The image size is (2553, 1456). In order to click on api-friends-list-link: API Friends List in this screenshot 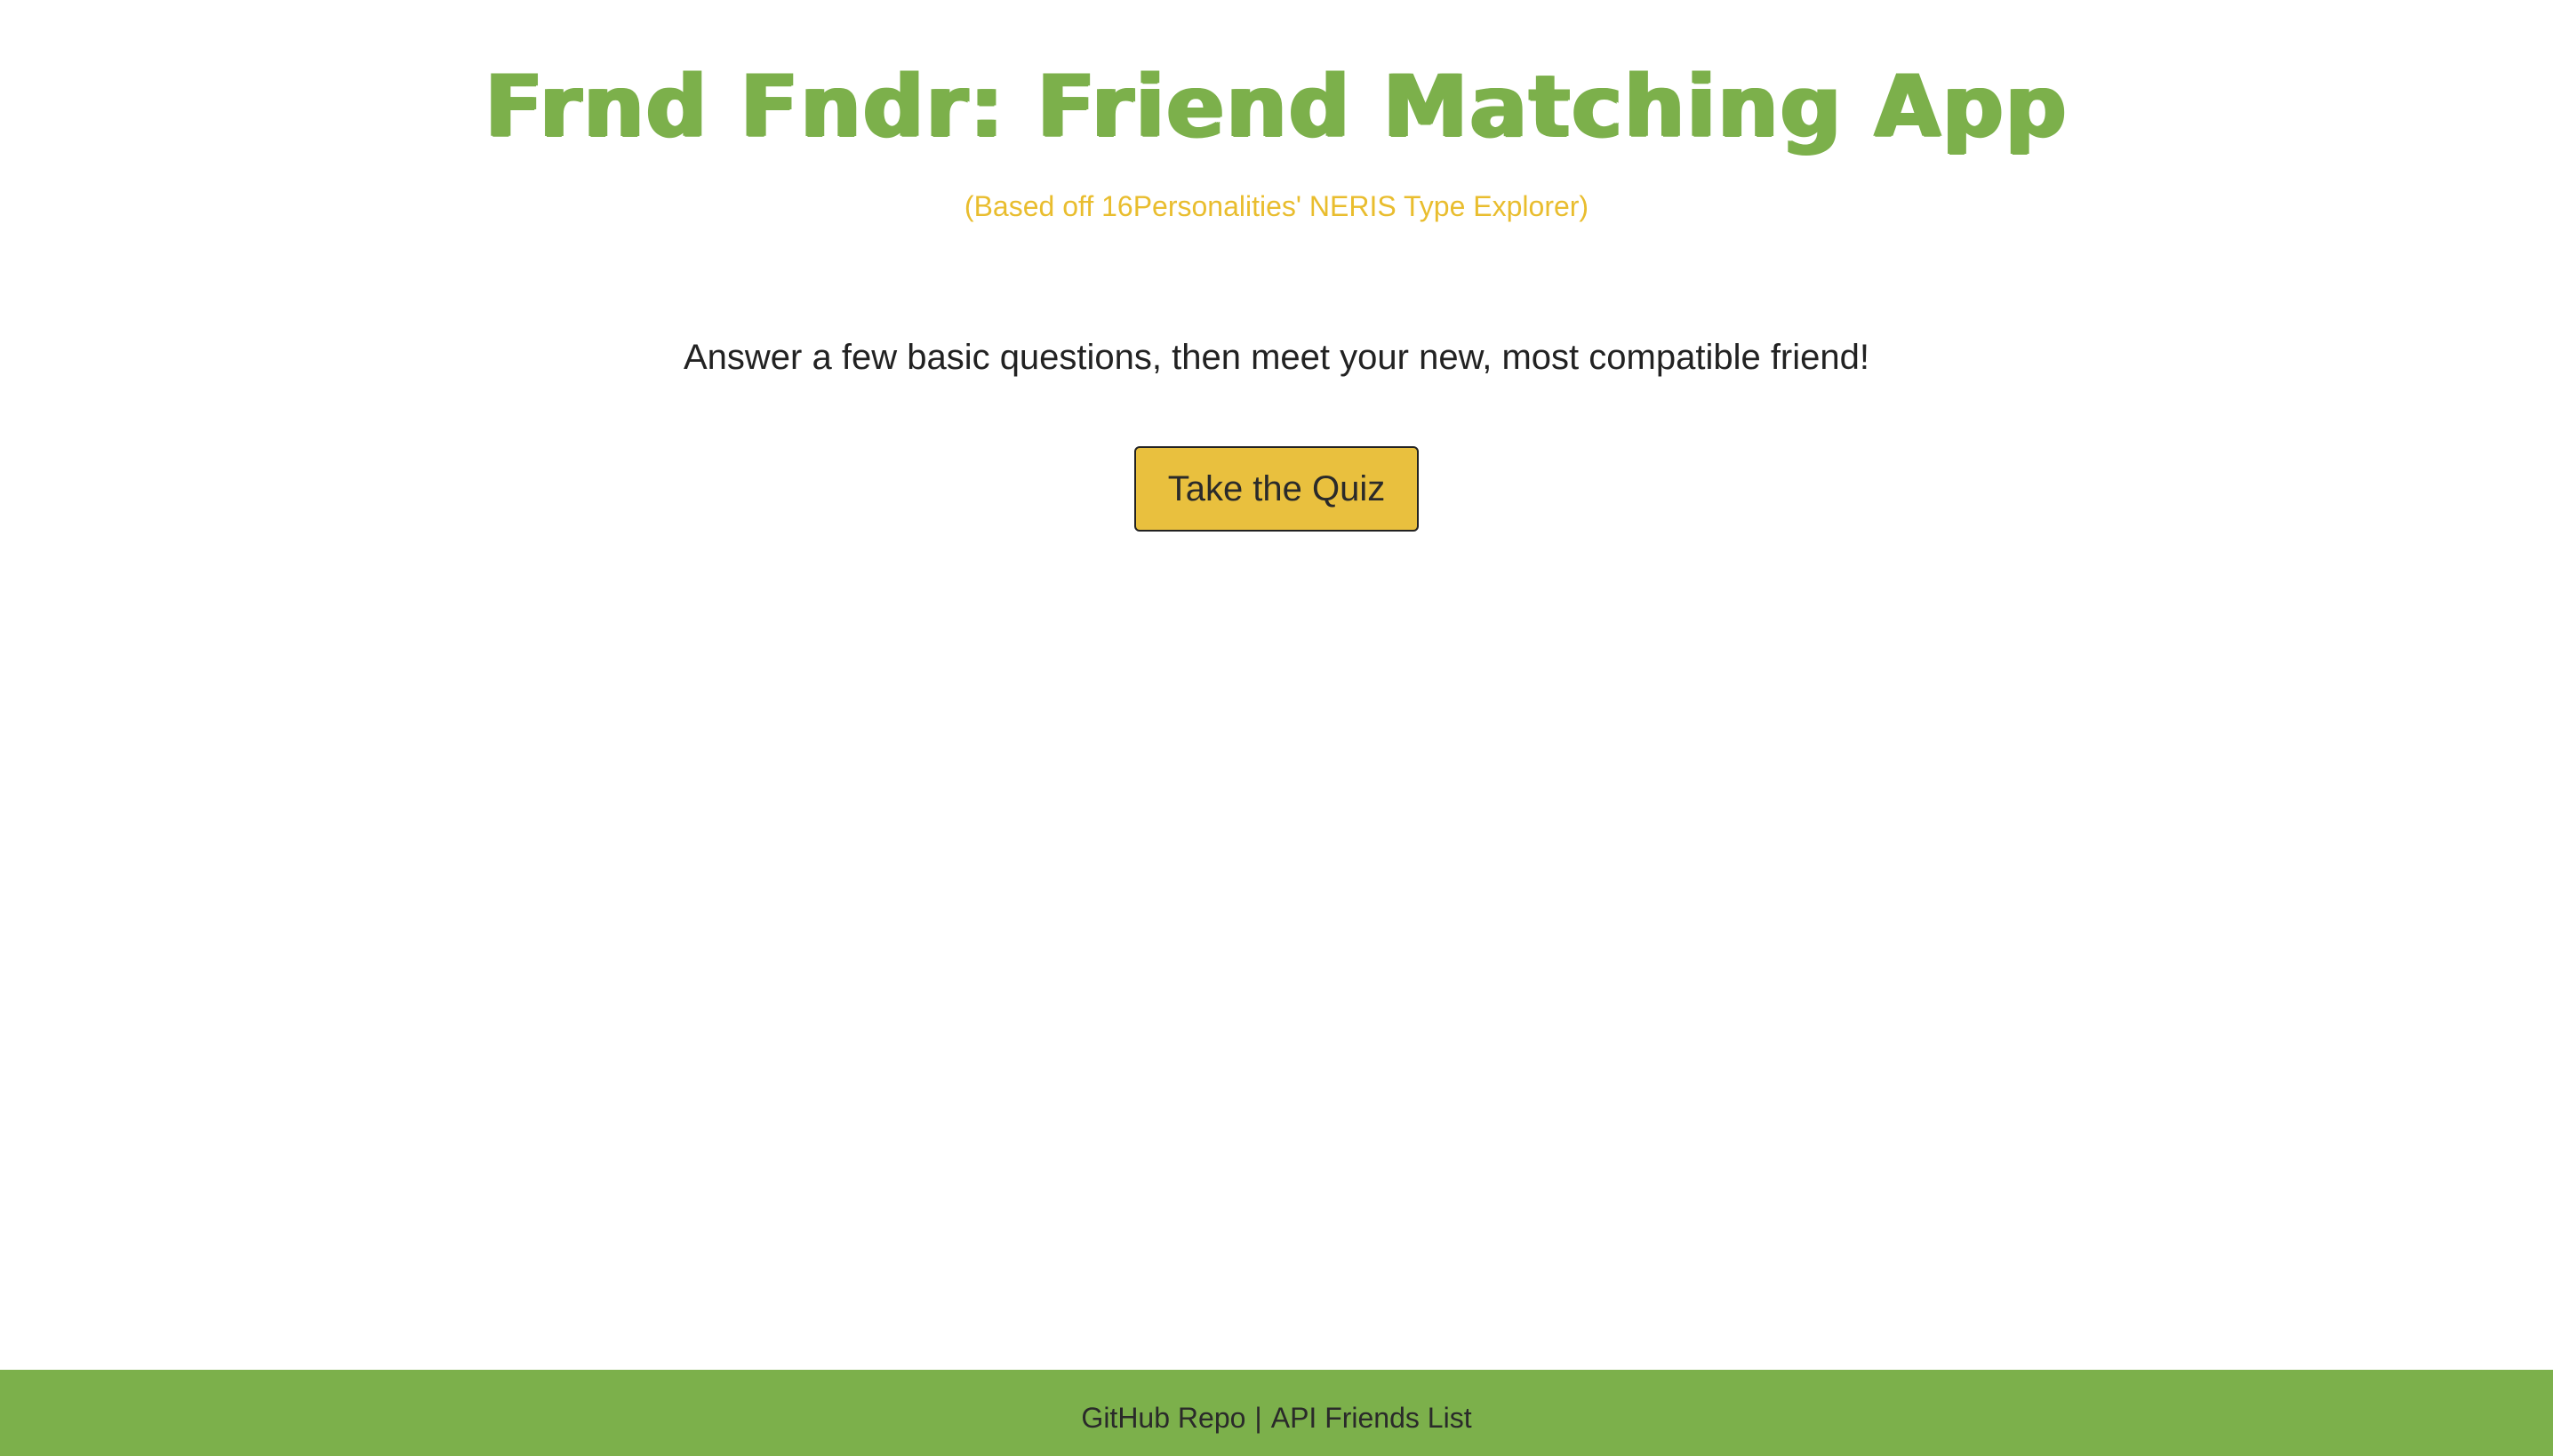, I will do `click(1371, 1418)`.